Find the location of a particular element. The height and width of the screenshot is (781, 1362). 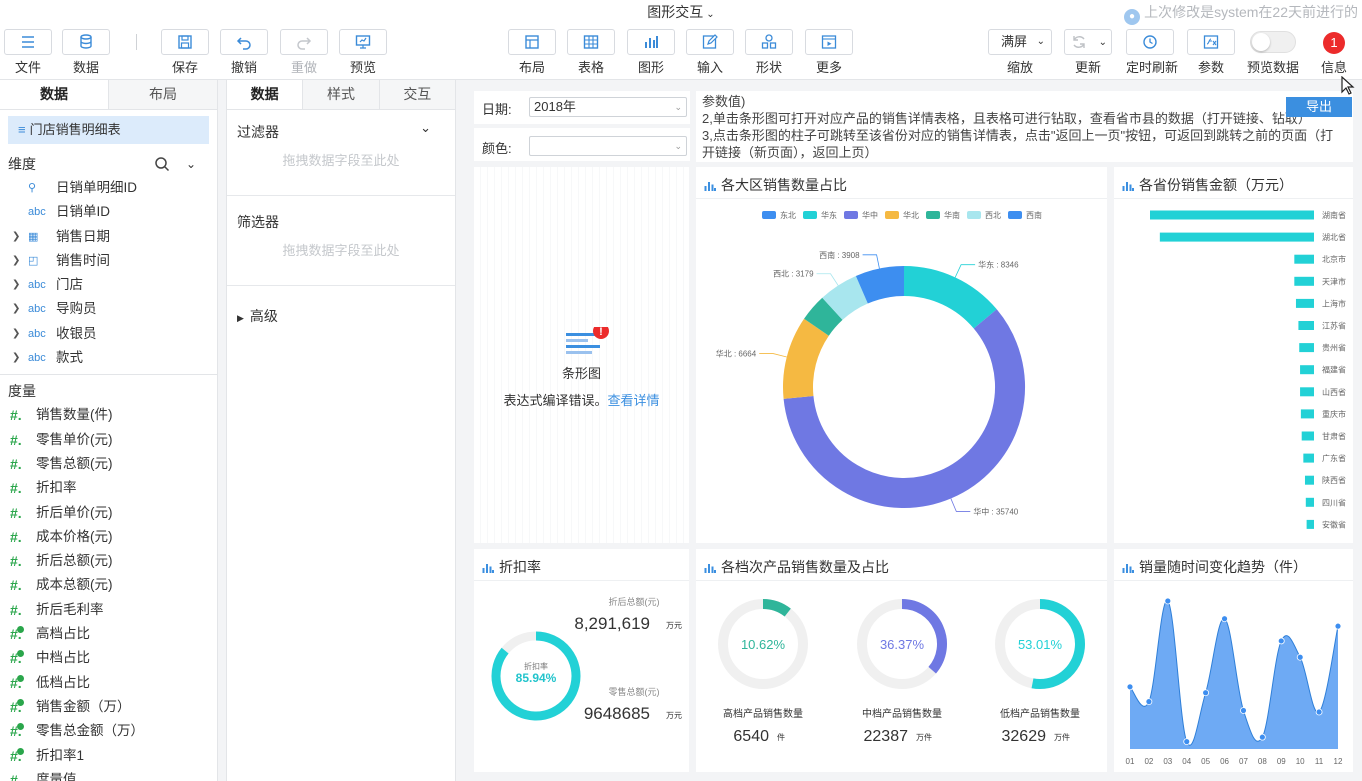

export-button: 导出 is located at coordinates (1319, 107).